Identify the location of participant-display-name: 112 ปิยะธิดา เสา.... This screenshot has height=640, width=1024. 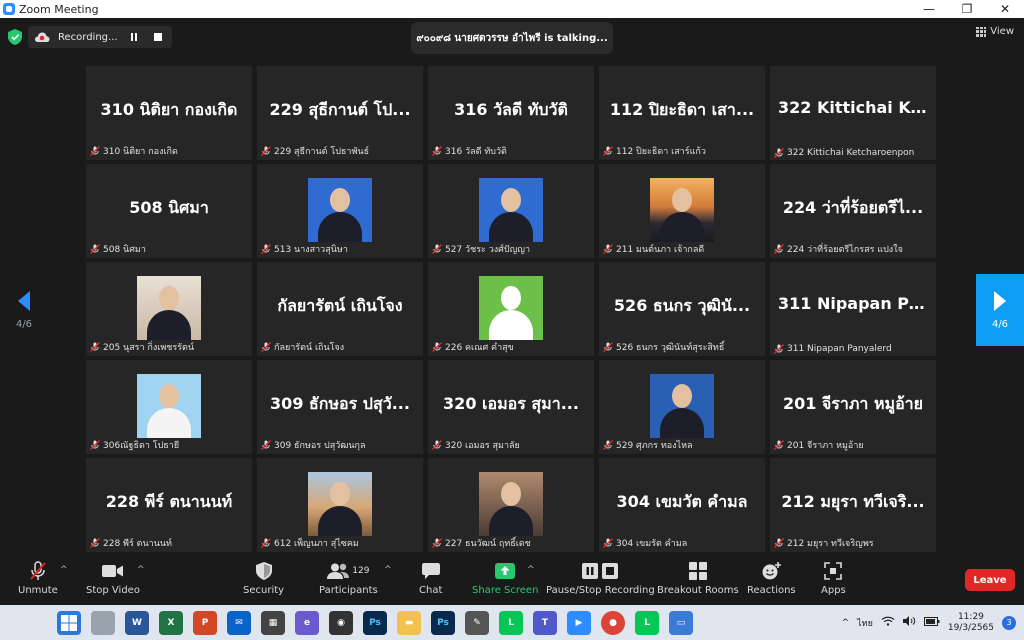
(682, 109).